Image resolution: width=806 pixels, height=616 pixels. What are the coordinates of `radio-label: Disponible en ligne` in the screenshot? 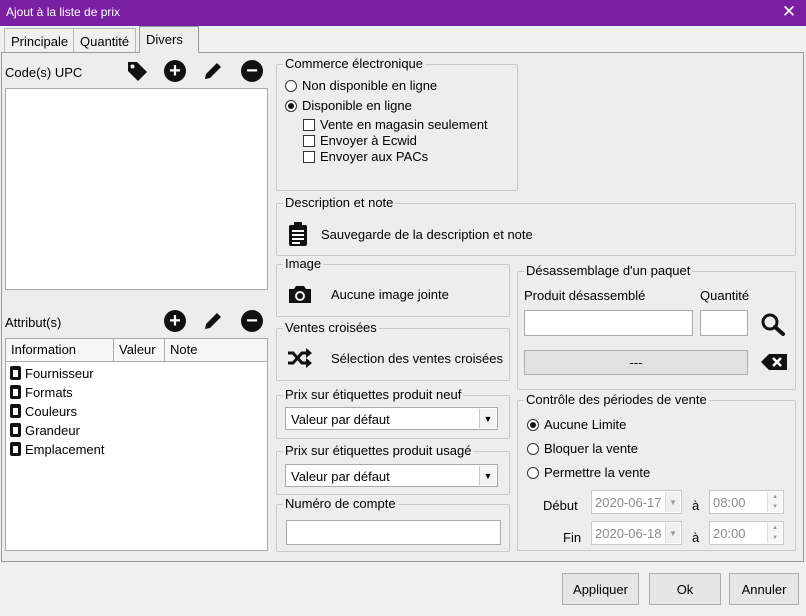 It's located at (357, 105).